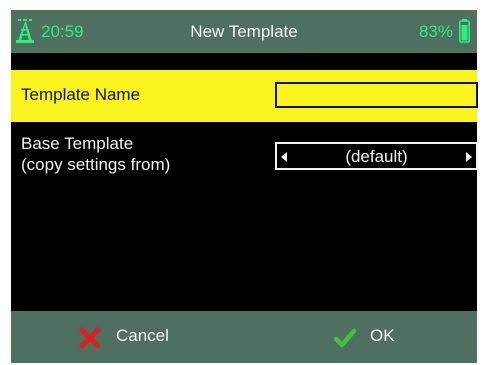 The width and height of the screenshot is (486, 365). Describe the element at coordinates (244, 337) in the screenshot. I see `footer-bar: Cancel OK` at that location.